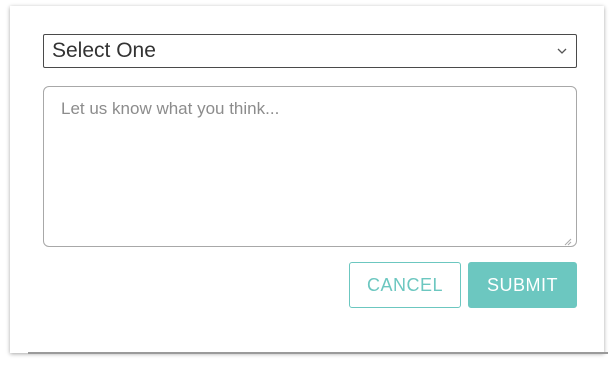 This screenshot has width=615, height=373. What do you see at coordinates (562, 51) in the screenshot?
I see `chevron-down-icon` at bounding box center [562, 51].